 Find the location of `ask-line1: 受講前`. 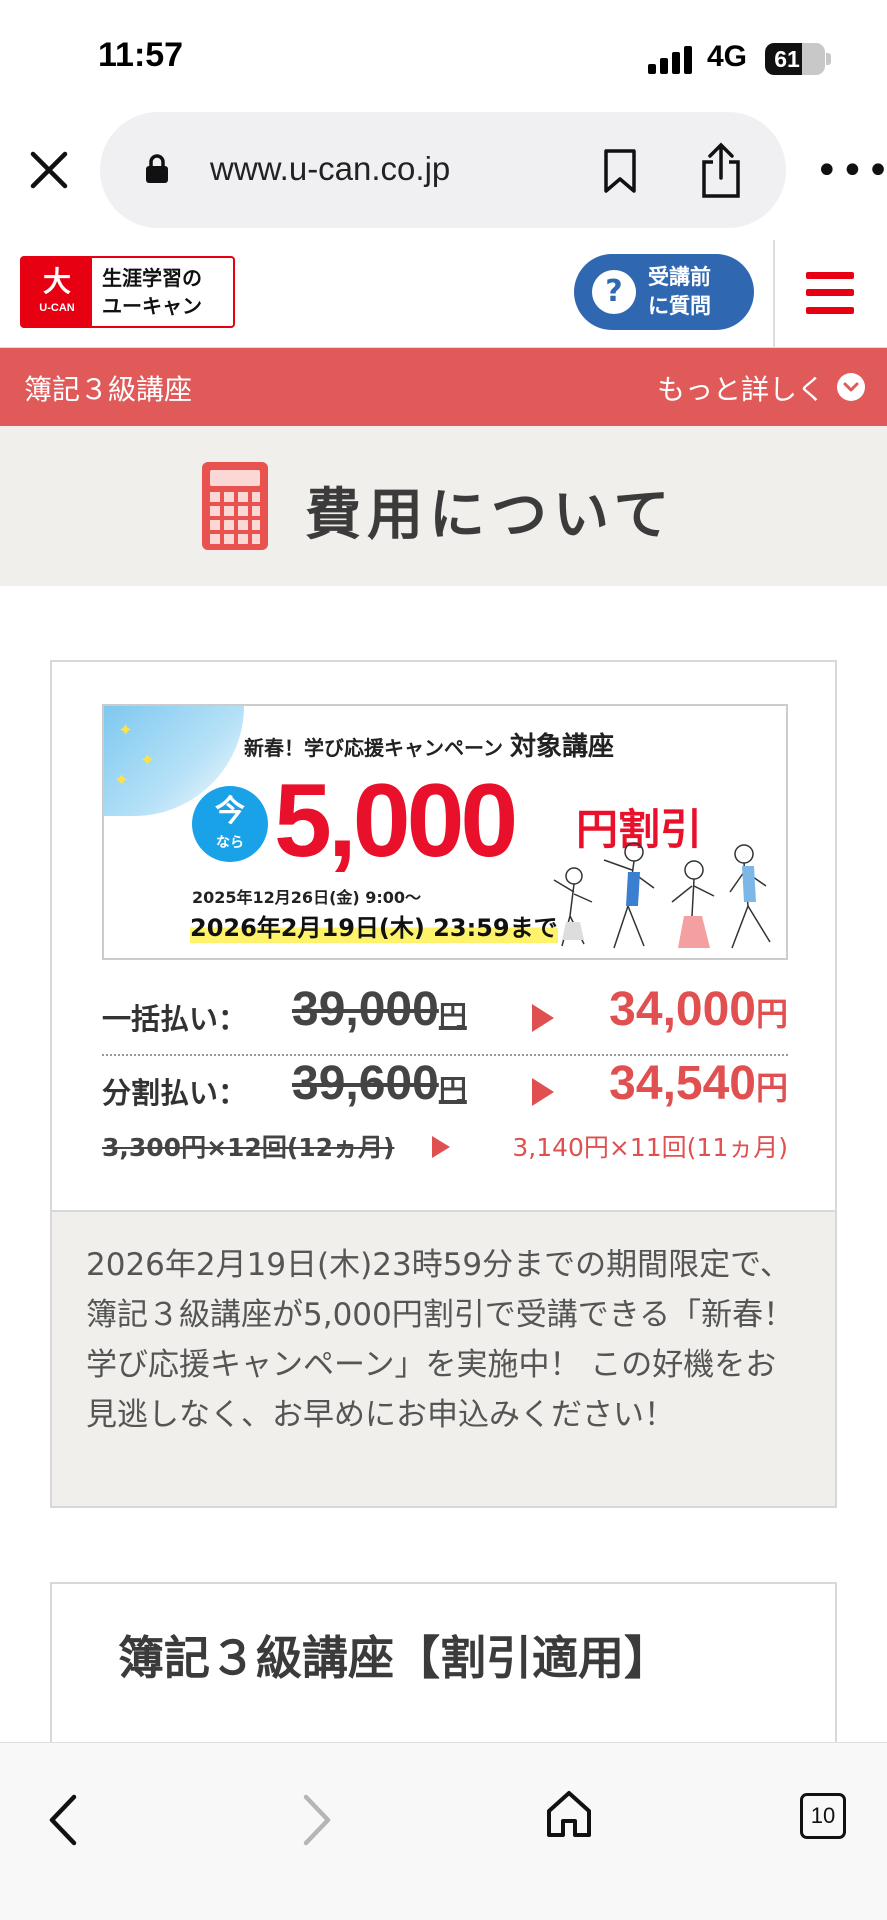

ask-line1: 受講前 is located at coordinates (679, 277).